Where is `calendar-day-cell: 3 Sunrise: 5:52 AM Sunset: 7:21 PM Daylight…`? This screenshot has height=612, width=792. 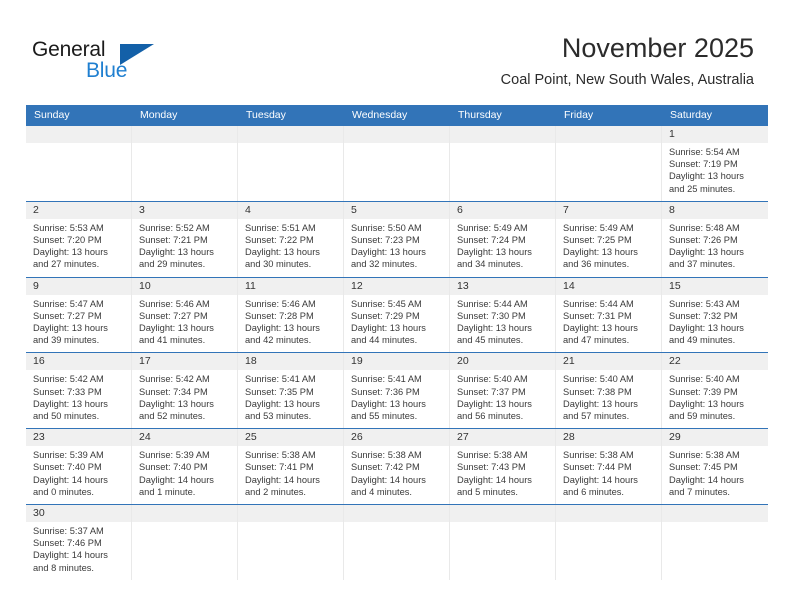
calendar-day-cell: 3 Sunrise: 5:52 AM Sunset: 7:21 PM Daylight… is located at coordinates (185, 239).